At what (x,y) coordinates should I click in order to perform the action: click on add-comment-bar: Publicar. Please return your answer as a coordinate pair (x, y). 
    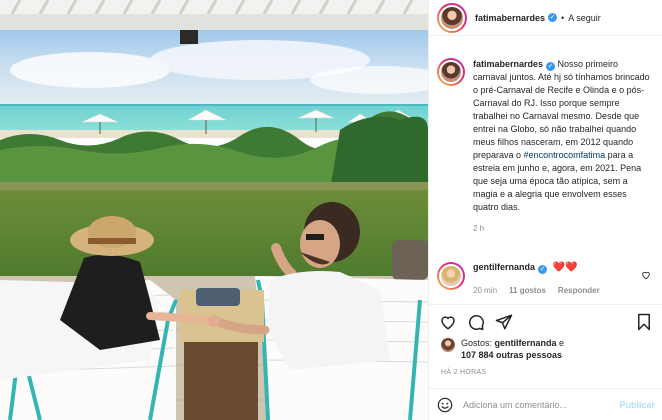
    Looking at the image, I should click on (545, 404).